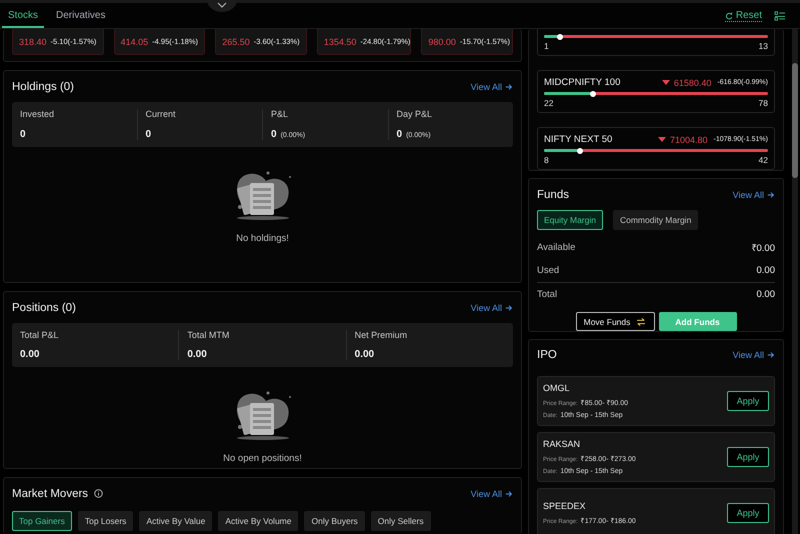 The width and height of the screenshot is (800, 534). What do you see at coordinates (442, 41) in the screenshot?
I see `stock-price: 980.00` at bounding box center [442, 41].